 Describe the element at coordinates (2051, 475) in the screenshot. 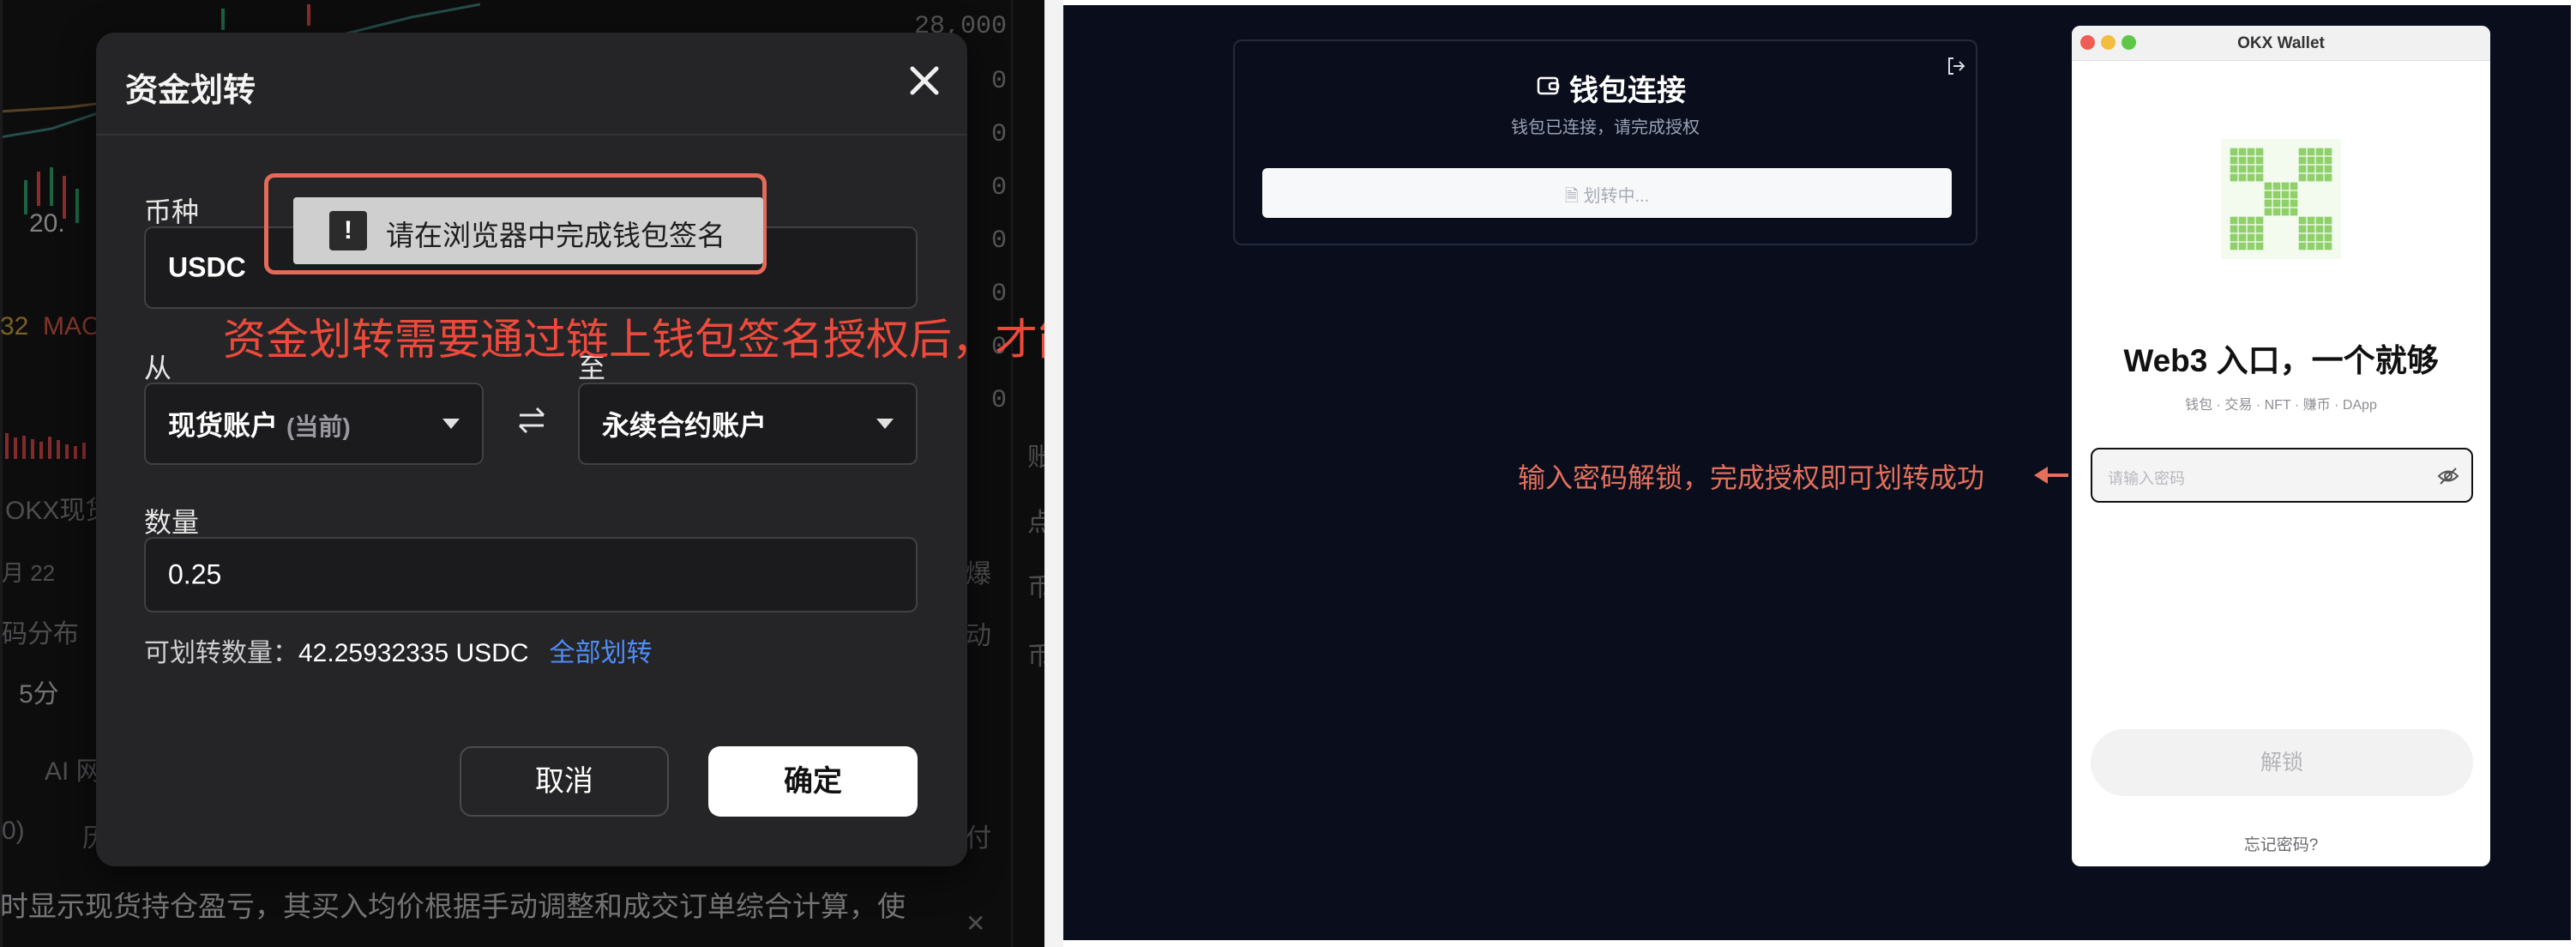

I see `arrow-left-icon` at that location.